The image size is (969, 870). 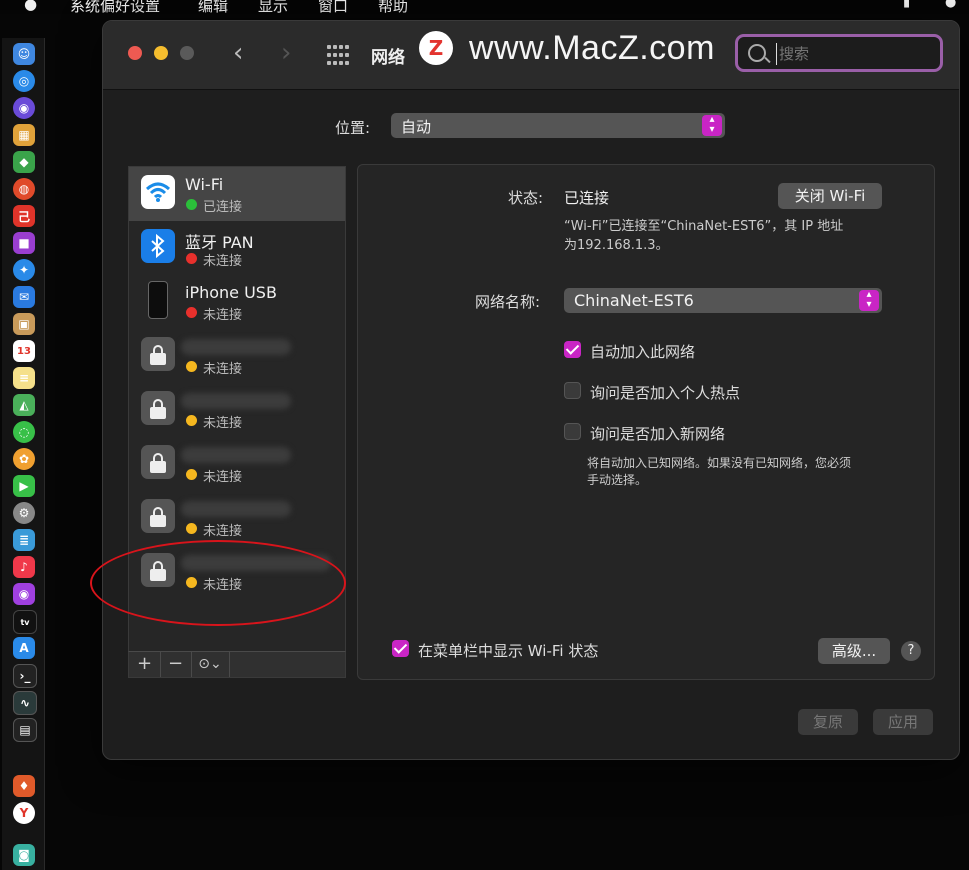 I want to click on chevron-updown-icon: ▴ ▾, so click(x=869, y=300).